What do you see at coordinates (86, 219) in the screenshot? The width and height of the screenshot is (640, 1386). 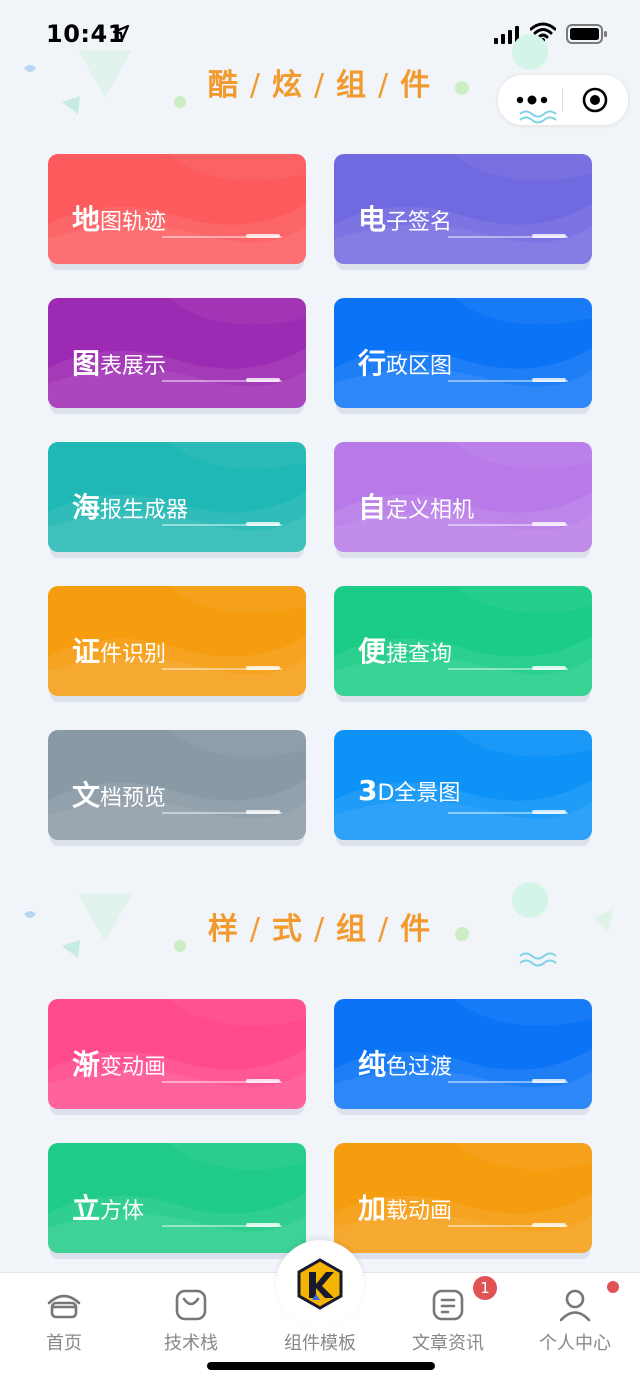 I see `card-label-initial: 地` at bounding box center [86, 219].